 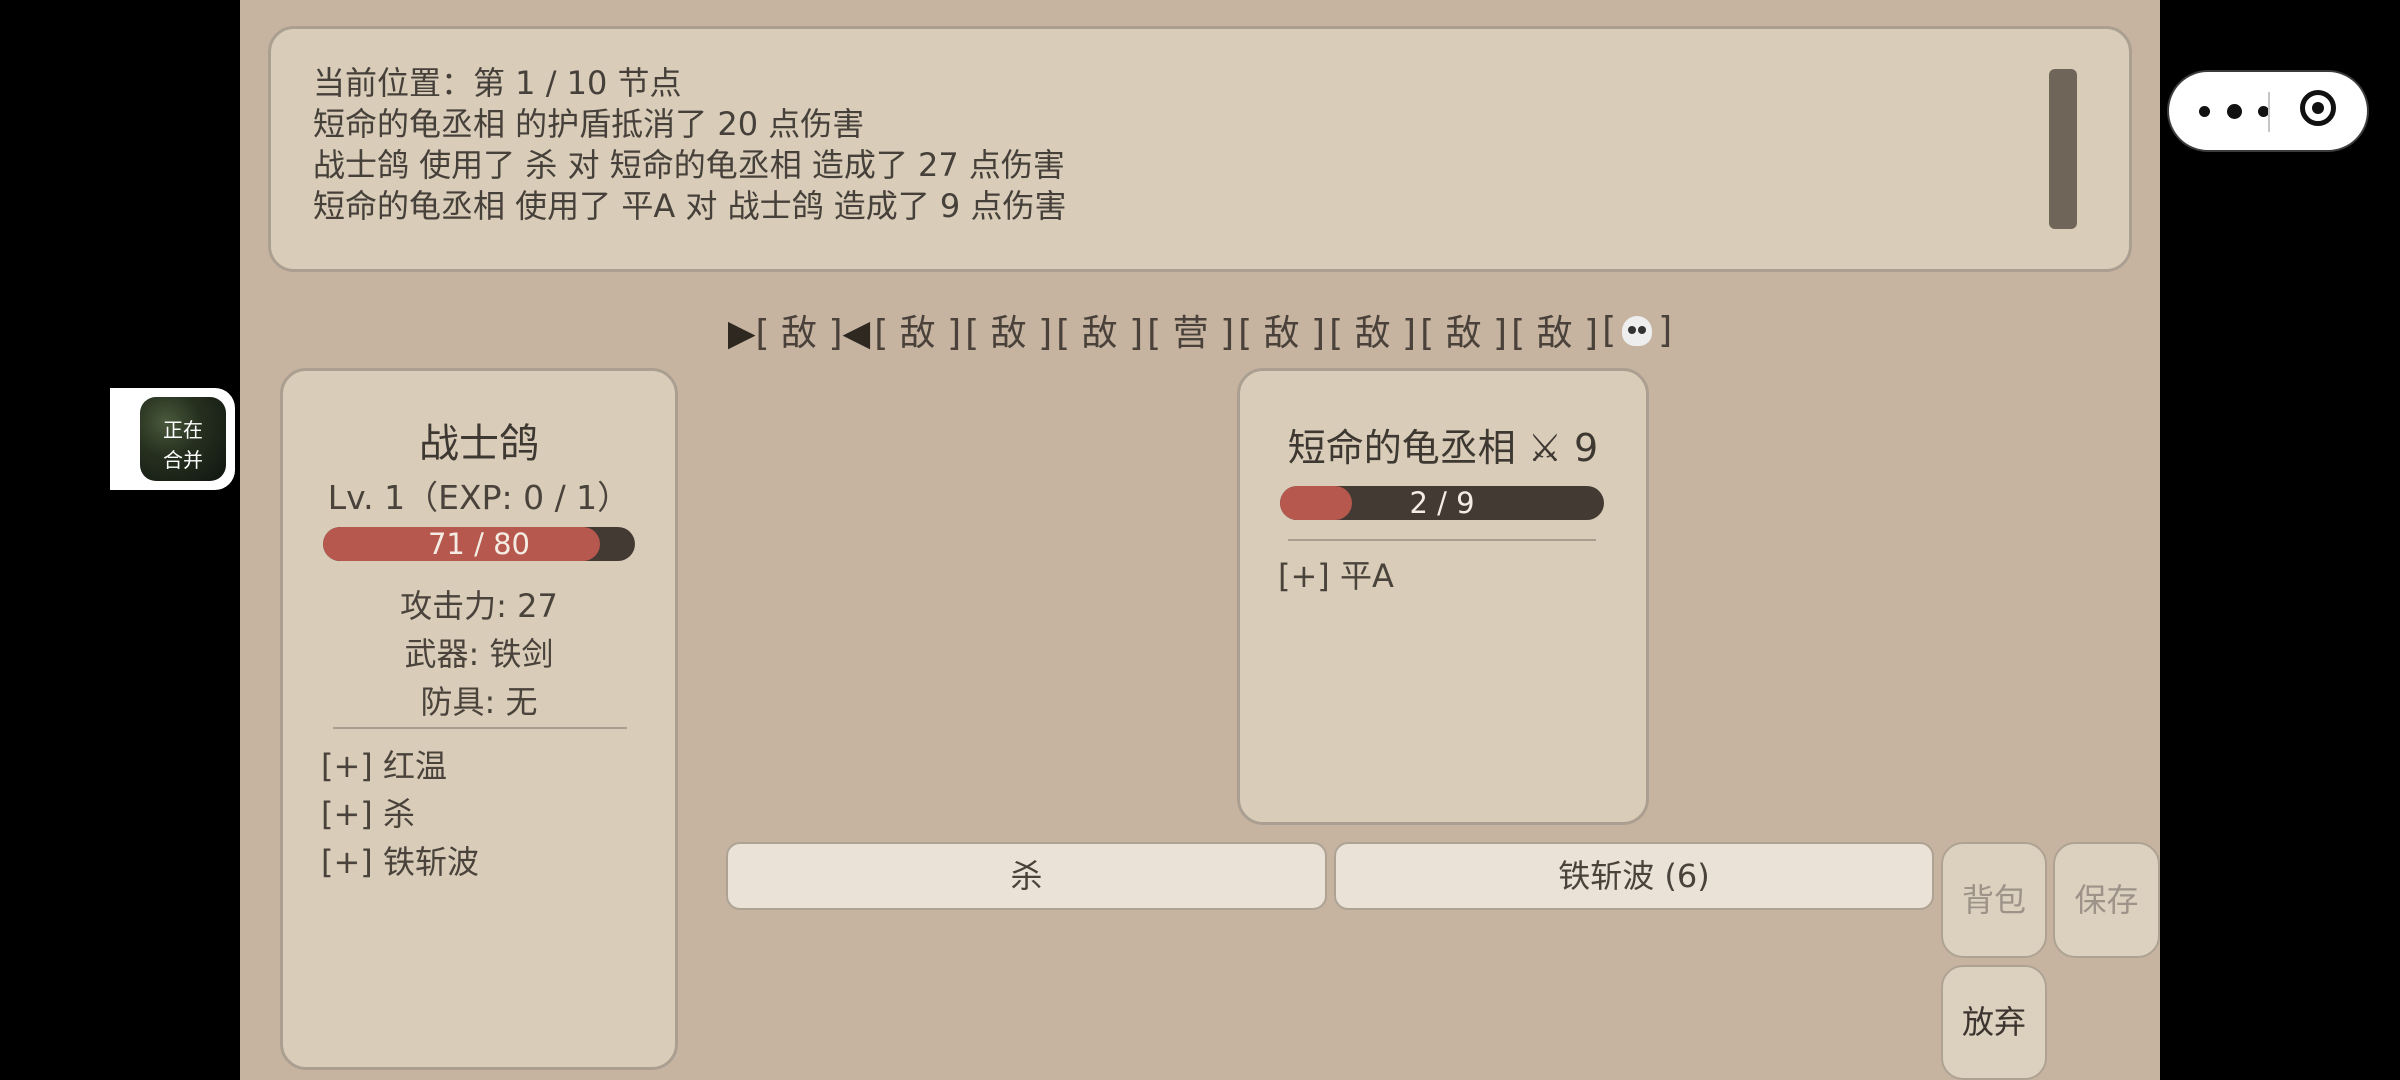 I want to click on log-scrollbar, so click(x=2063, y=149).